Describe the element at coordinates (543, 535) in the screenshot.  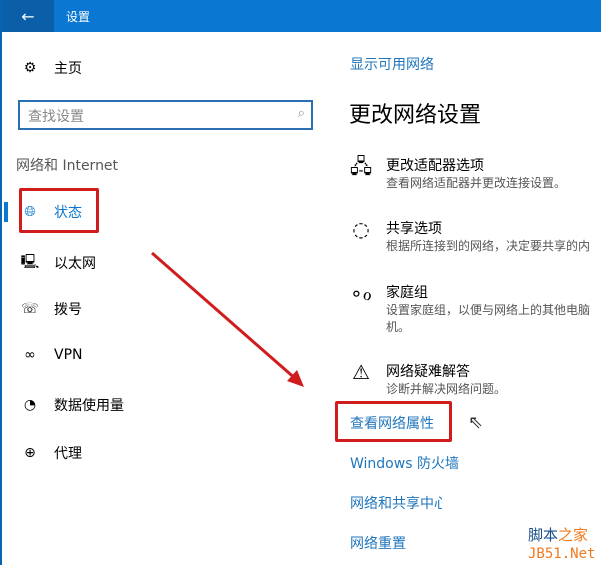
I see `watermark-text: 脚本` at that location.